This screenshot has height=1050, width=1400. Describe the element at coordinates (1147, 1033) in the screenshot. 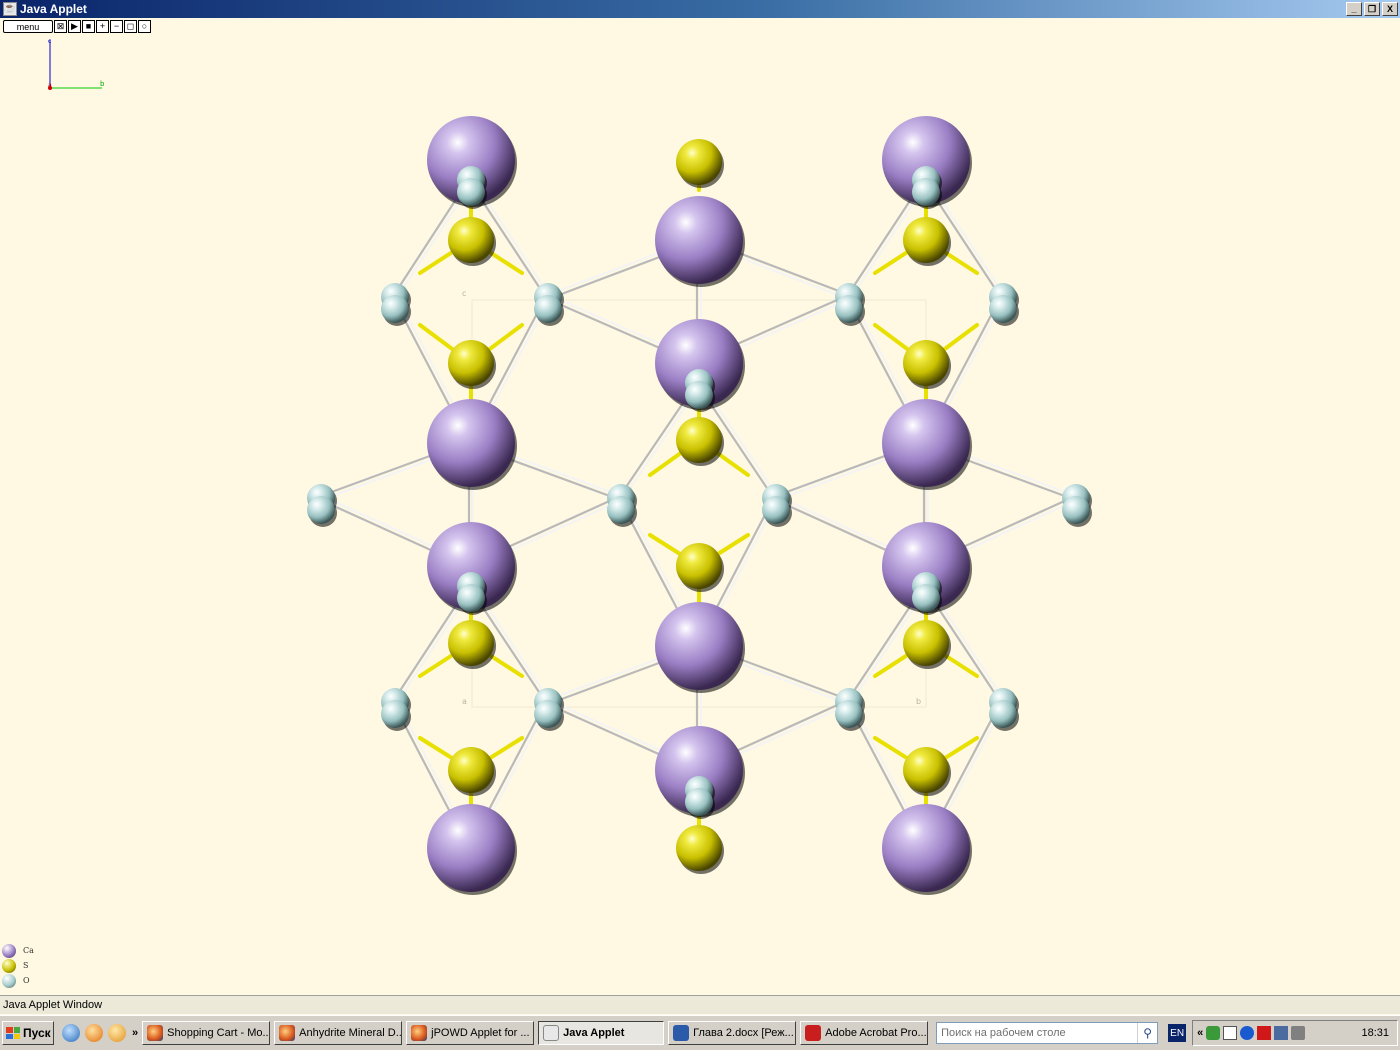

I see `search-icon: ⚲` at that location.